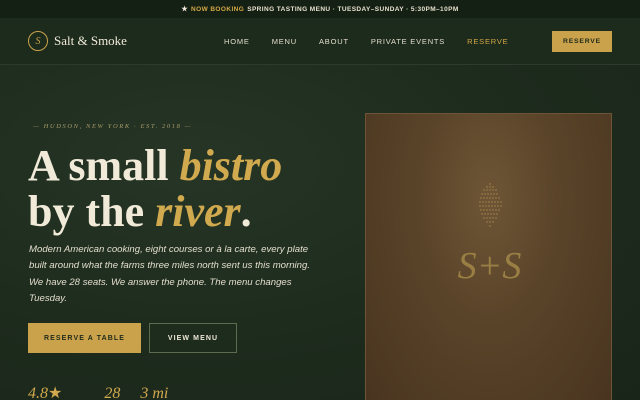 The width and height of the screenshot is (640, 400). Describe the element at coordinates (490, 205) in the screenshot. I see `dot-pattern-ornament` at that location.